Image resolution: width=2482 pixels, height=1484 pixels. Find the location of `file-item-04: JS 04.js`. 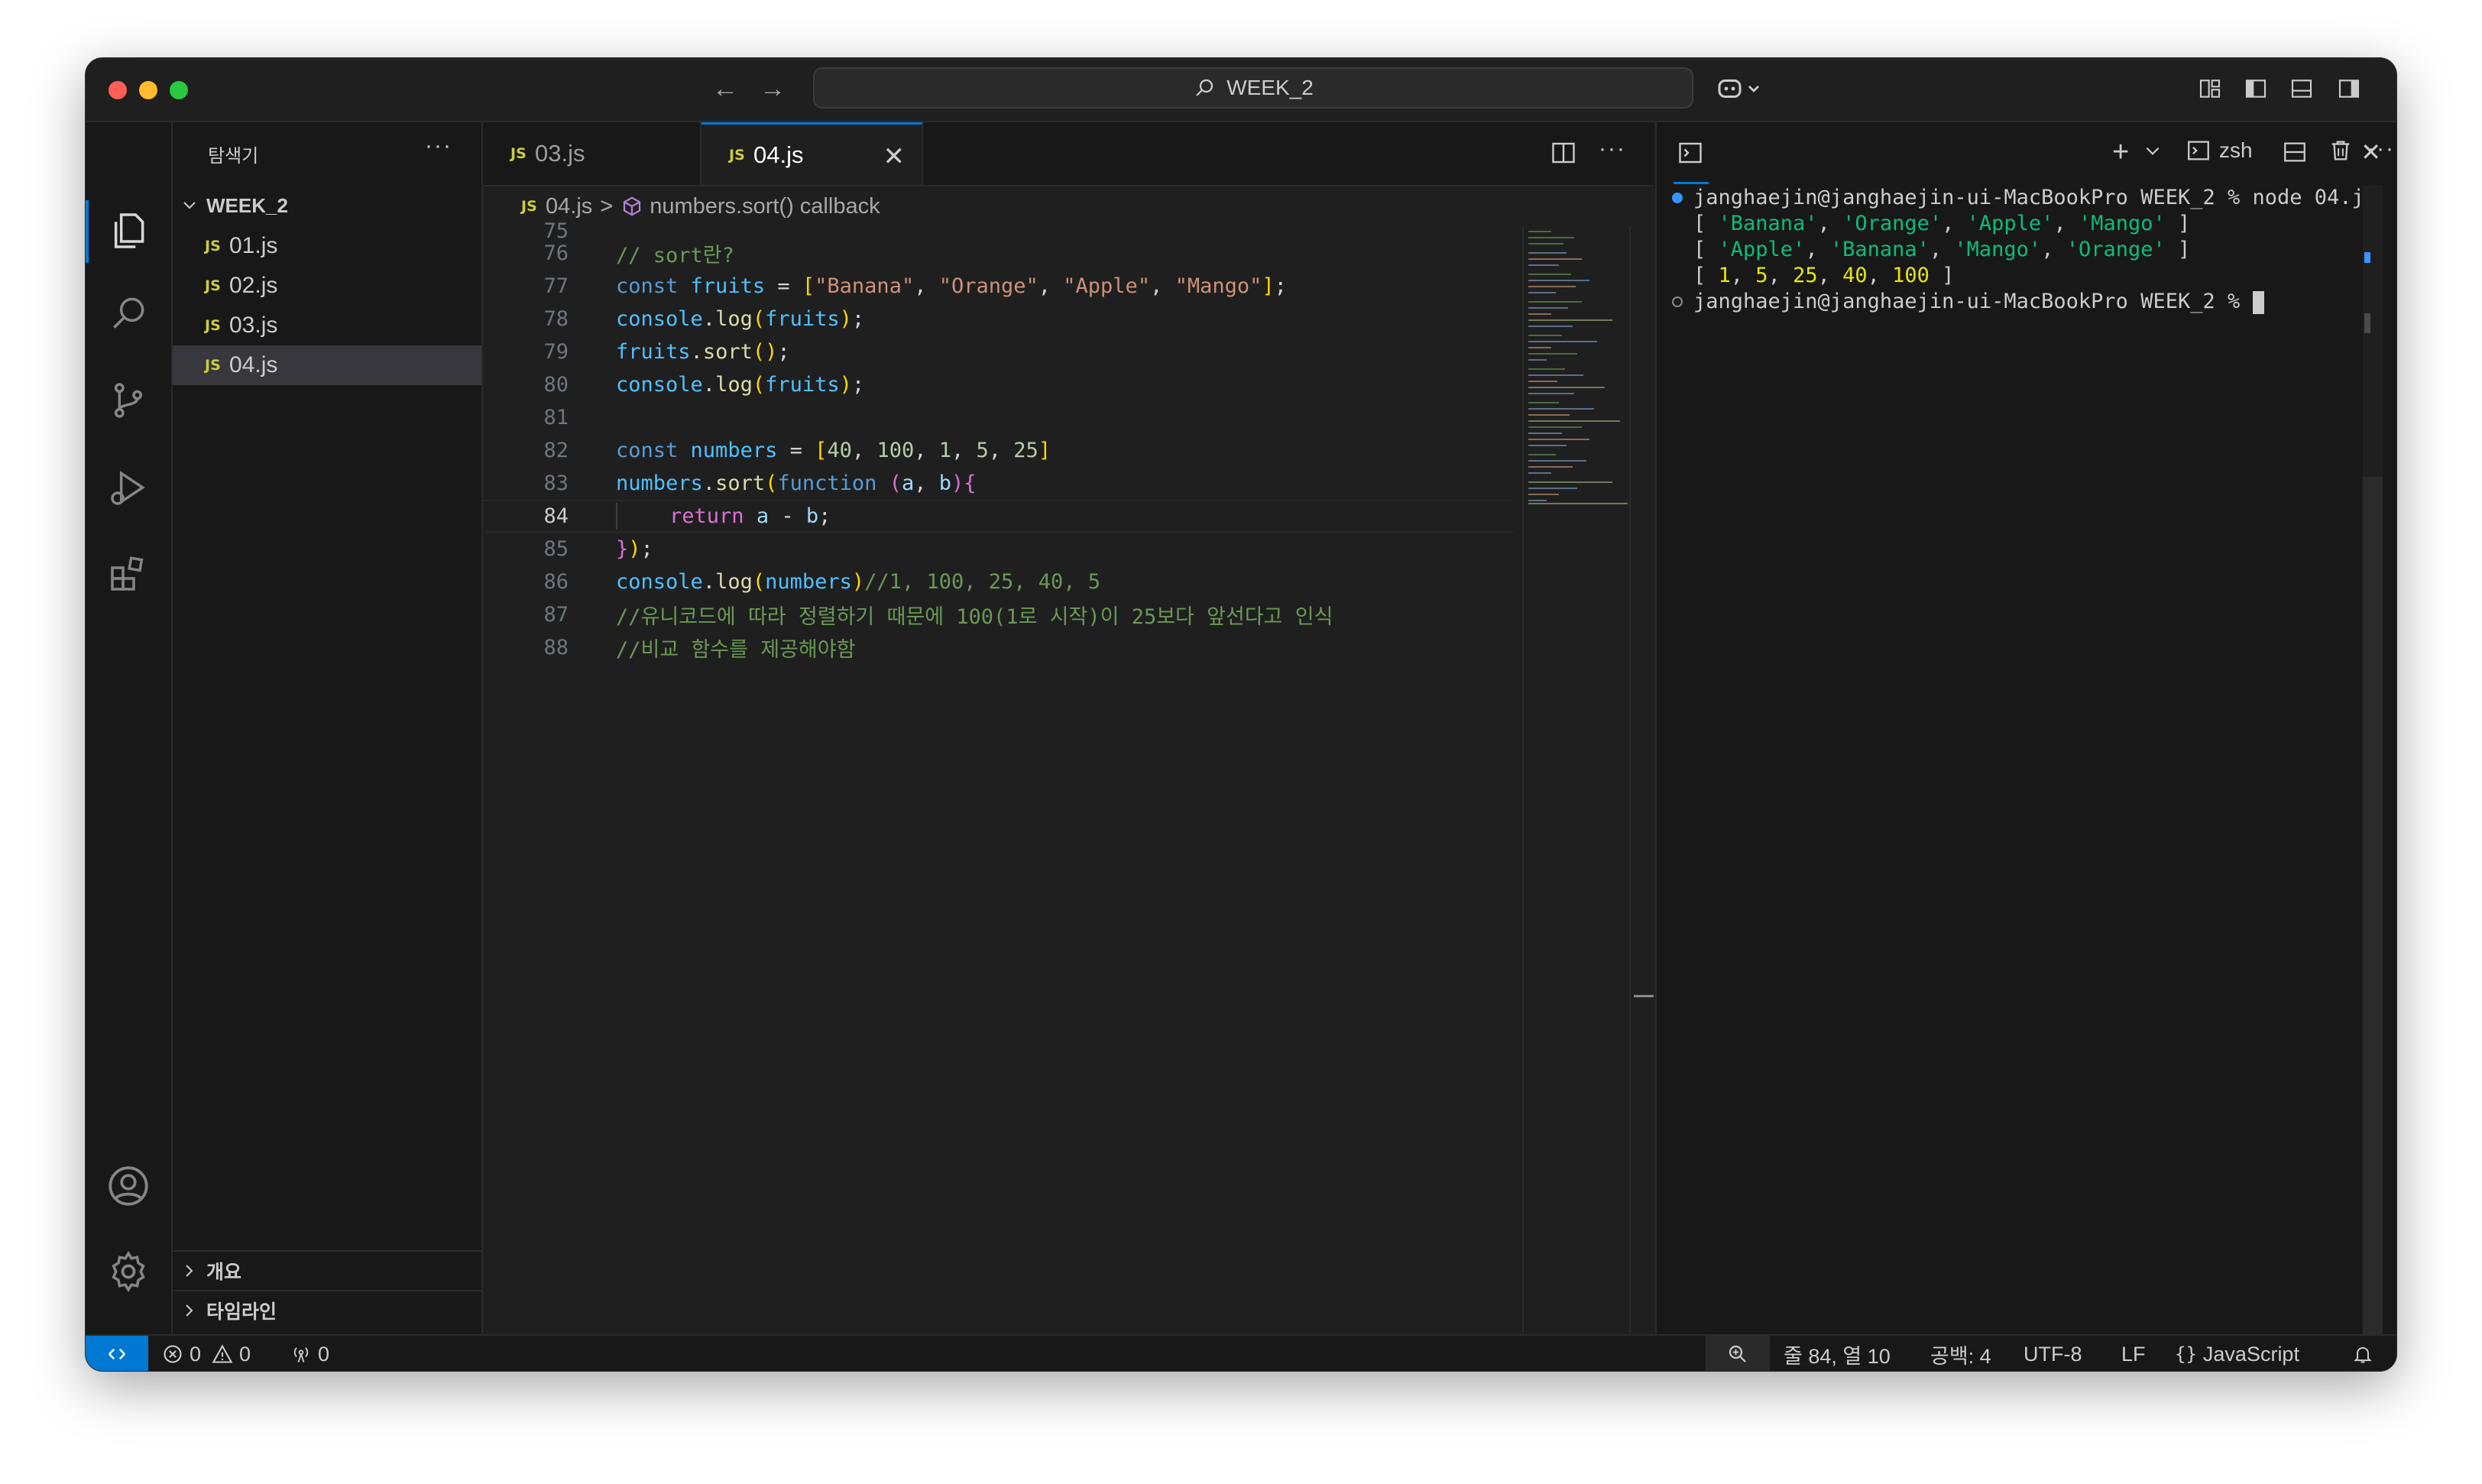

file-item-04: JS 04.js is located at coordinates (327, 365).